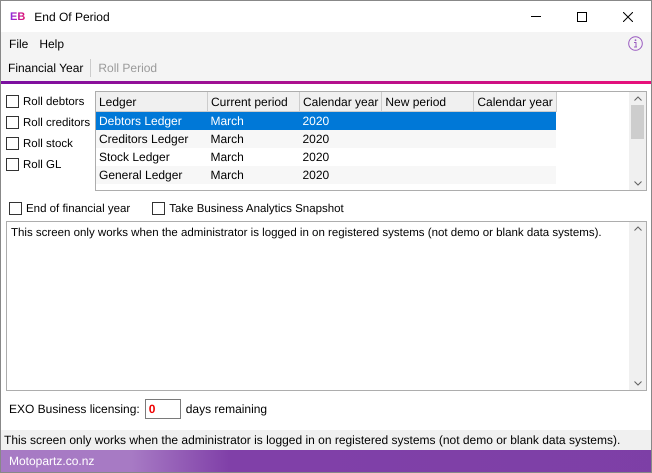  What do you see at coordinates (53, 102) in the screenshot?
I see `checkbox-label: Roll debtors` at bounding box center [53, 102].